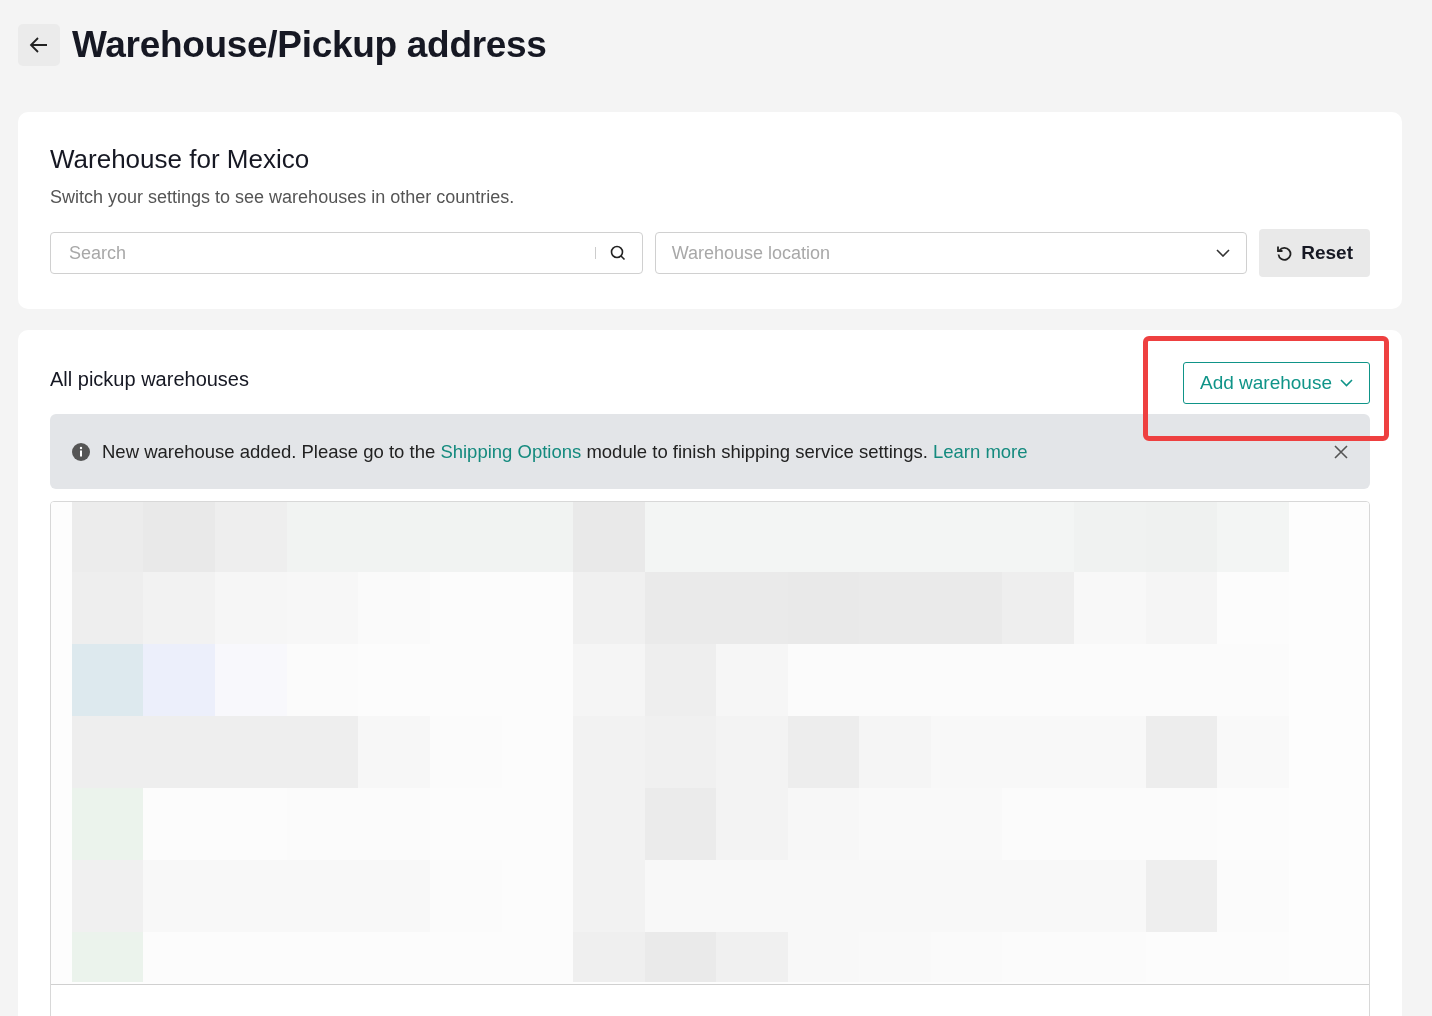  I want to click on page-title: Warehouse/Pickup address, so click(309, 45).